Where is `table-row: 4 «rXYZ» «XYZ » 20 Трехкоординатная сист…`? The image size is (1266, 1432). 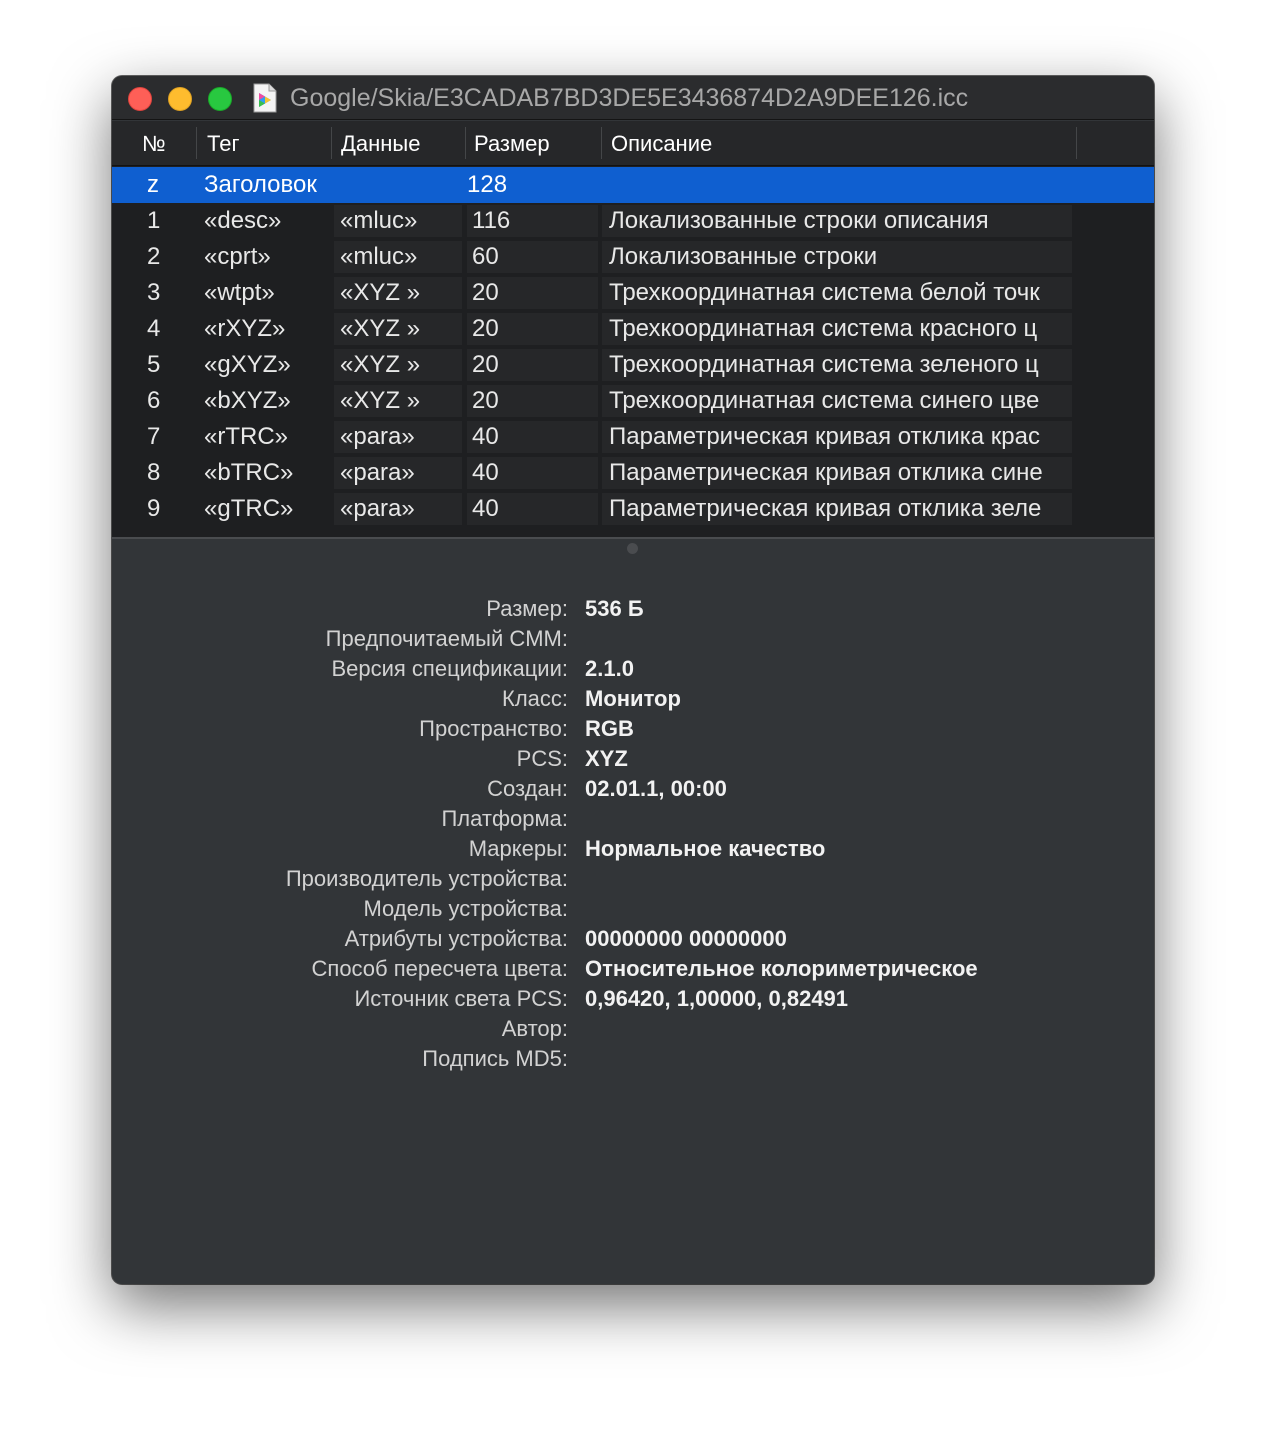 table-row: 4 «rXYZ» «XYZ » 20 Трехкоординатная сист… is located at coordinates (633, 329).